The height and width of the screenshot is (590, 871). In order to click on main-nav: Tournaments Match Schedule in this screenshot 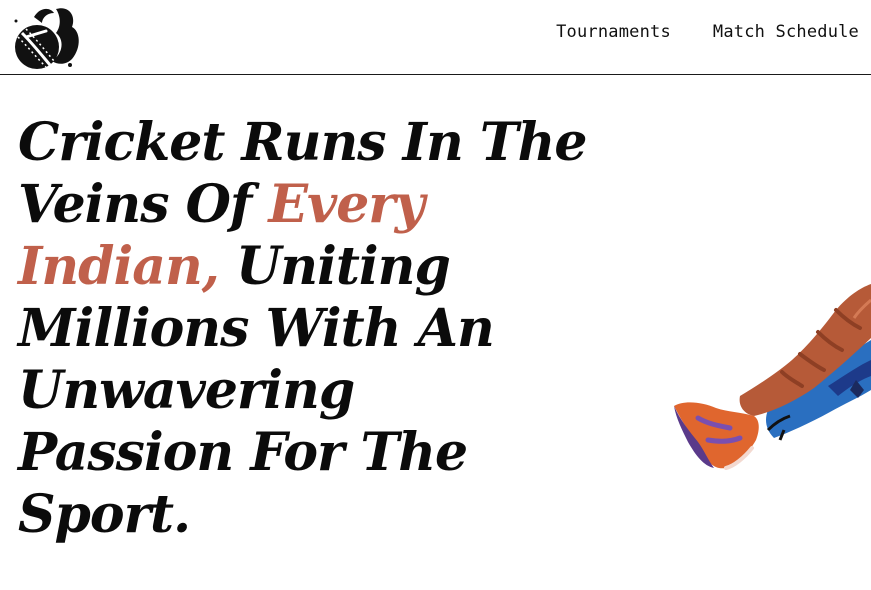, I will do `click(707, 32)`.